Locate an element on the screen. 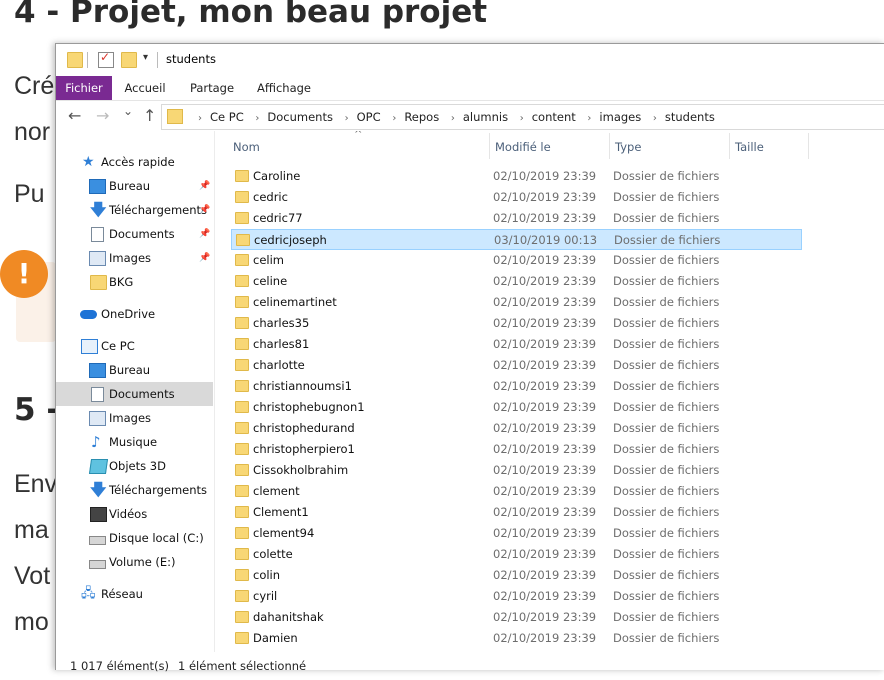 Image resolution: width=884 pixels, height=680 pixels. sidebar-item-telechargements: 🡇 Téléchargements 📌 is located at coordinates (134, 210).